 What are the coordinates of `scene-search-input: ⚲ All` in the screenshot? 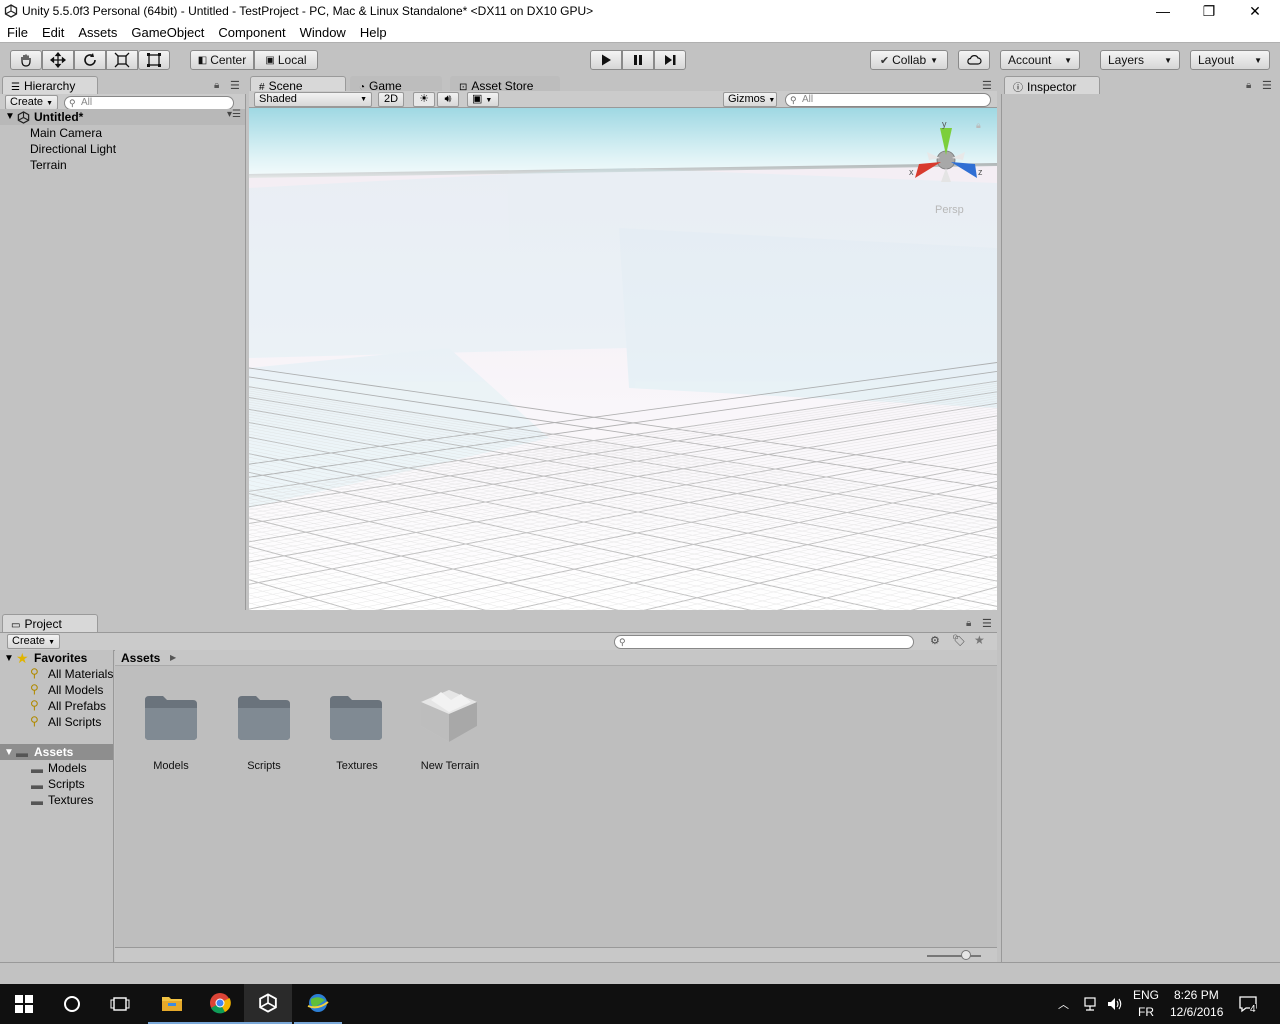 It's located at (888, 100).